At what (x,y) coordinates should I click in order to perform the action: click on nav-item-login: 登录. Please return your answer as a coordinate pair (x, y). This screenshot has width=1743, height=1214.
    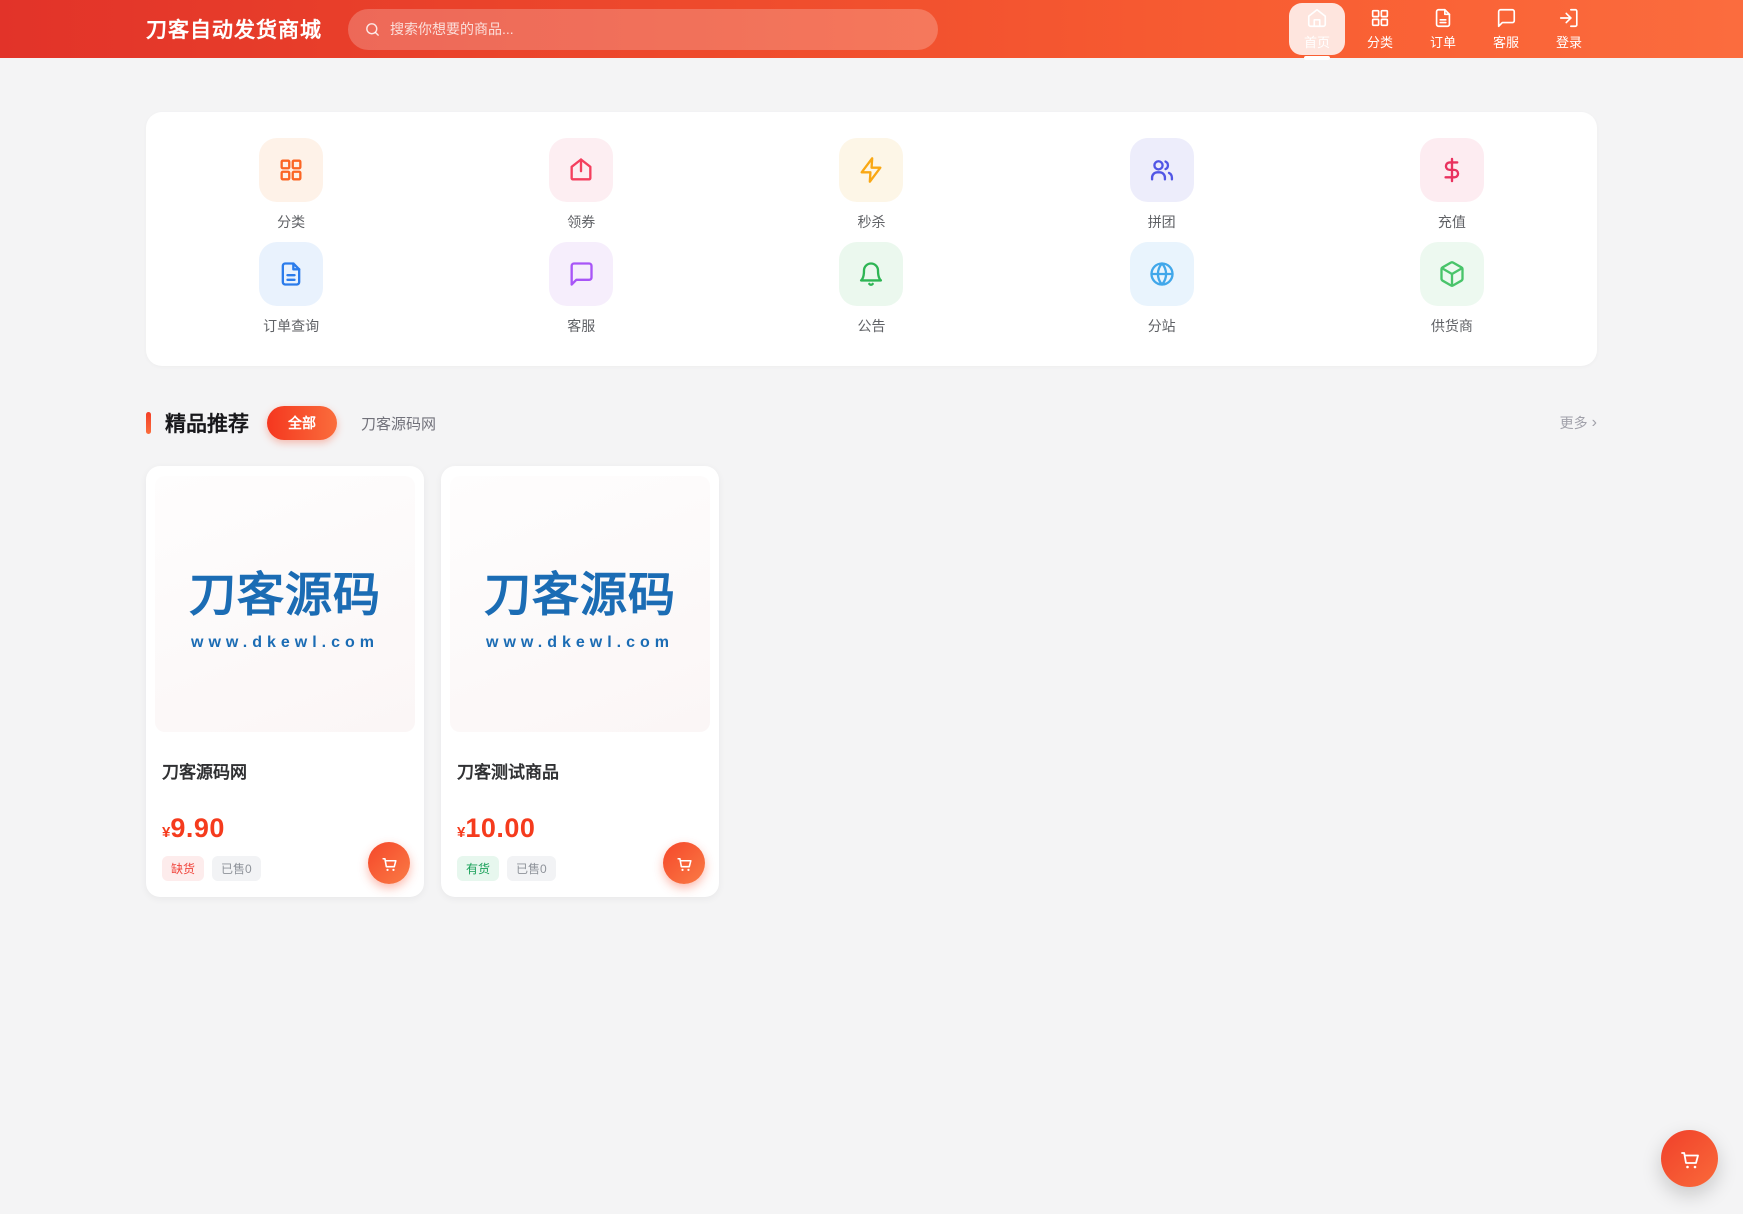
    Looking at the image, I should click on (1569, 29).